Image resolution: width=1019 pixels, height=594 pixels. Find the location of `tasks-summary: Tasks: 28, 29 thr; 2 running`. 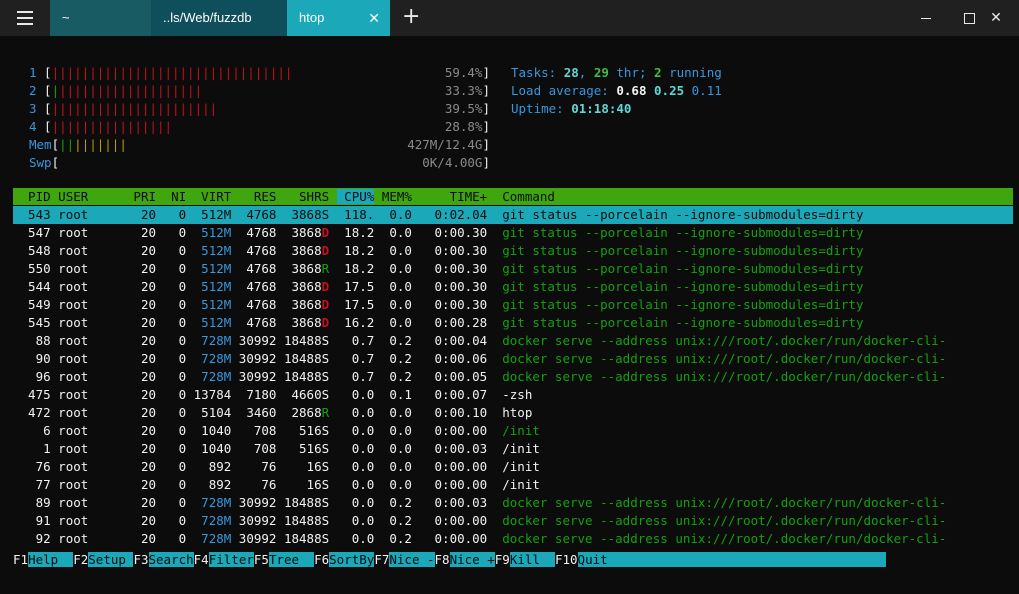

tasks-summary: Tasks: 28, 29 thr; 2 running is located at coordinates (616, 72).